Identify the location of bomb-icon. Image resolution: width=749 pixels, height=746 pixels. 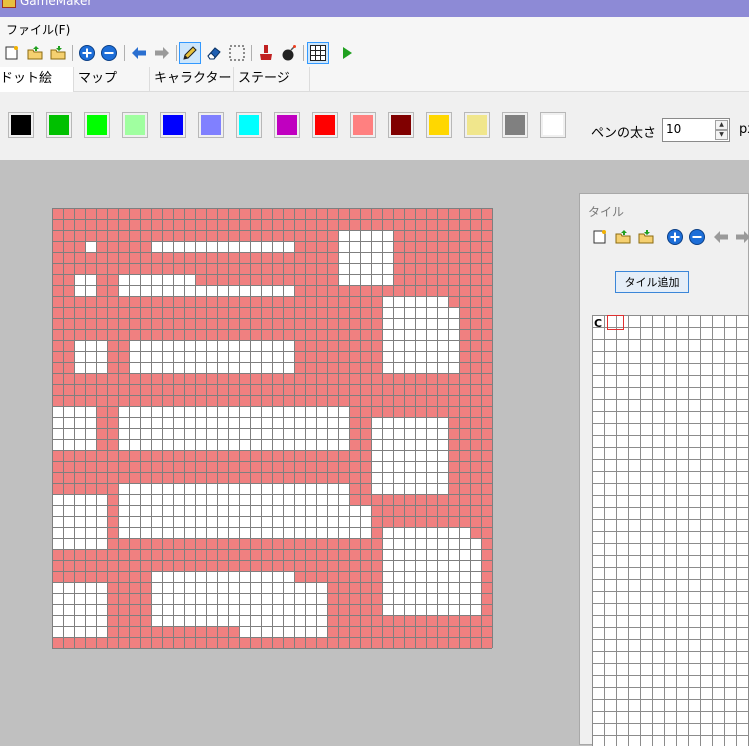
(289, 53).